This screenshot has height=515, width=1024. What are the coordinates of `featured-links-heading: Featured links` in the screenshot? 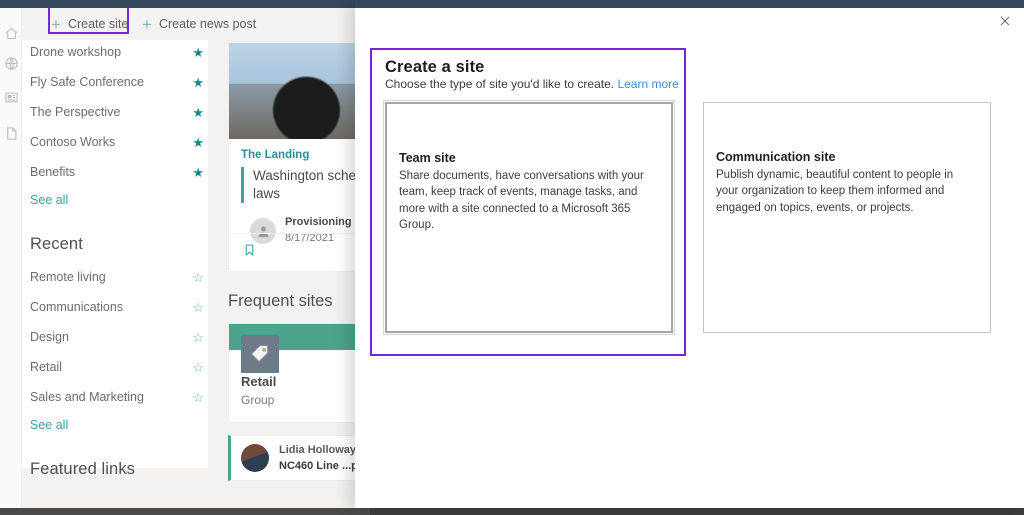 It's located at (83, 469).